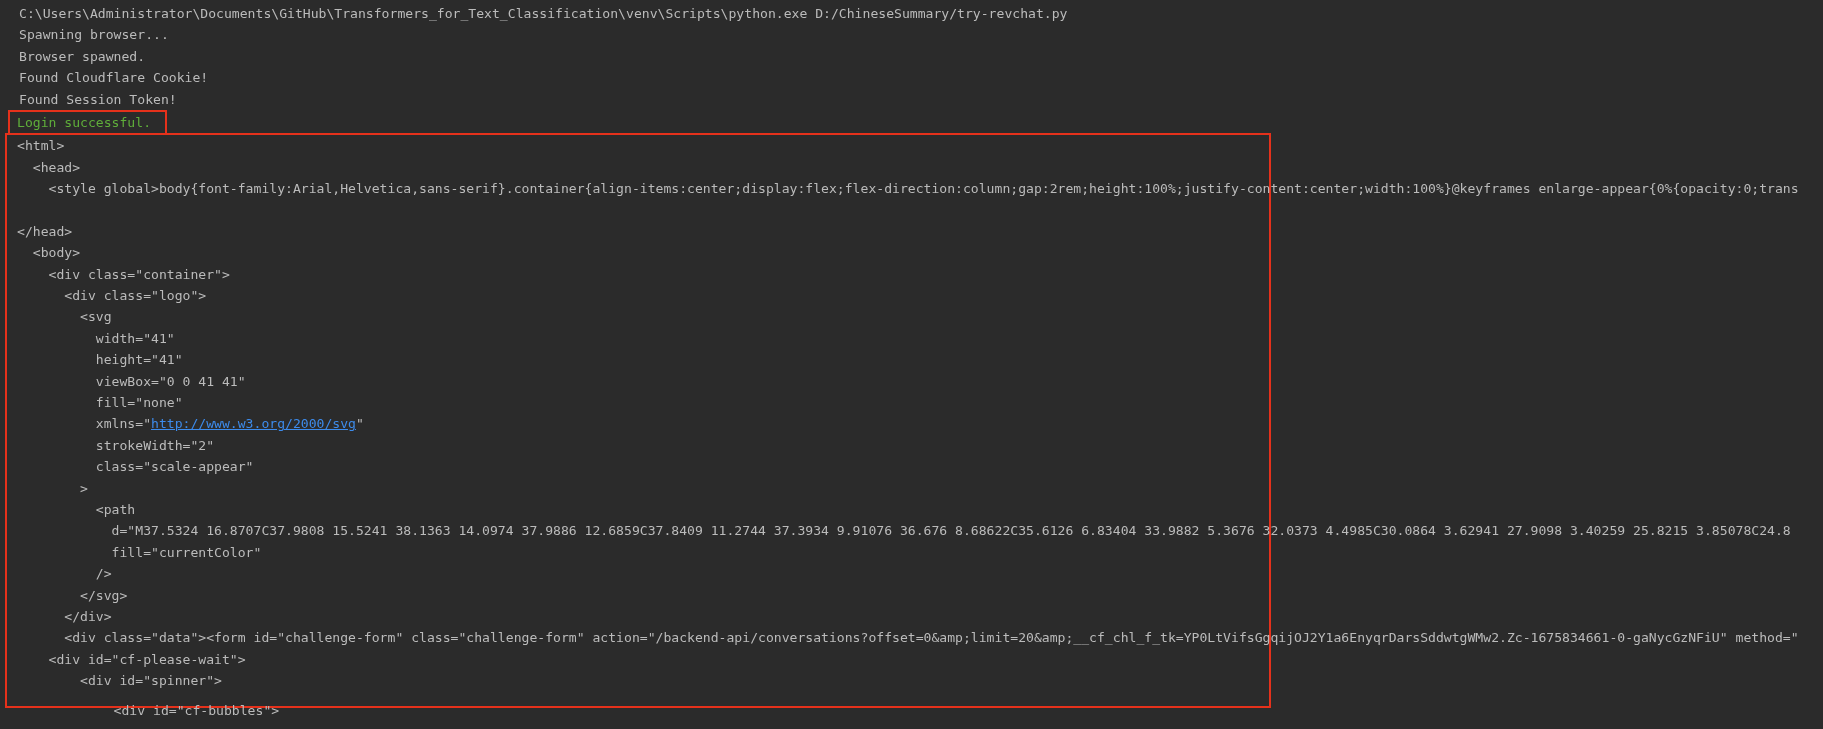  I want to click on console-line: <path, so click(115, 510).